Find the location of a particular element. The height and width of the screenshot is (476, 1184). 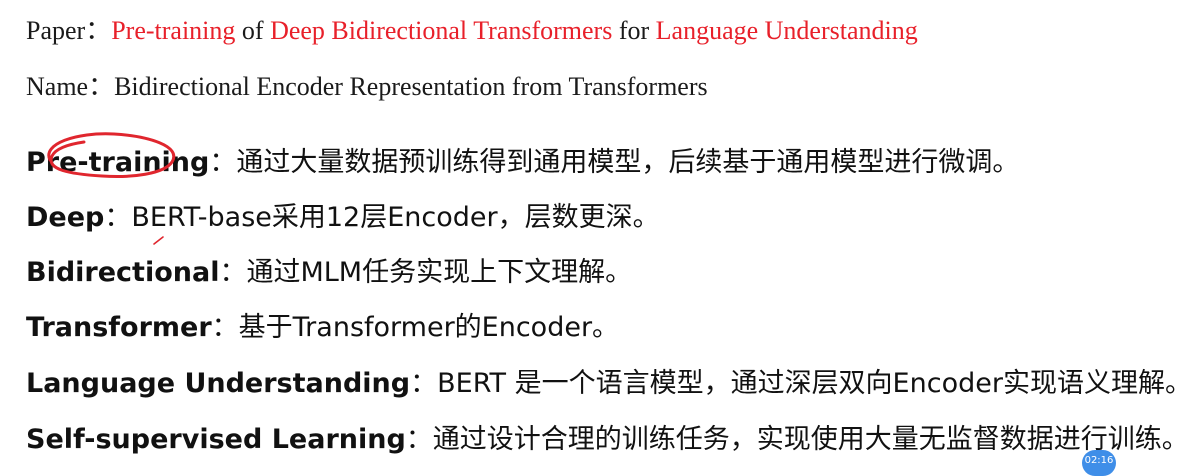

term-row-deep: Deep：BERT-base采用12层Encoder，层数更深。 is located at coordinates (343, 218).